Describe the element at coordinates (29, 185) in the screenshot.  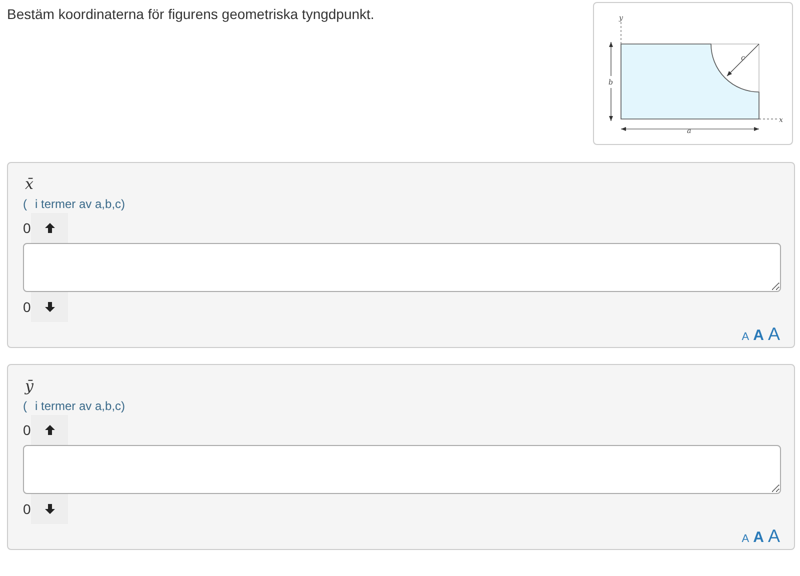
I see `variable-label: x̄` at that location.